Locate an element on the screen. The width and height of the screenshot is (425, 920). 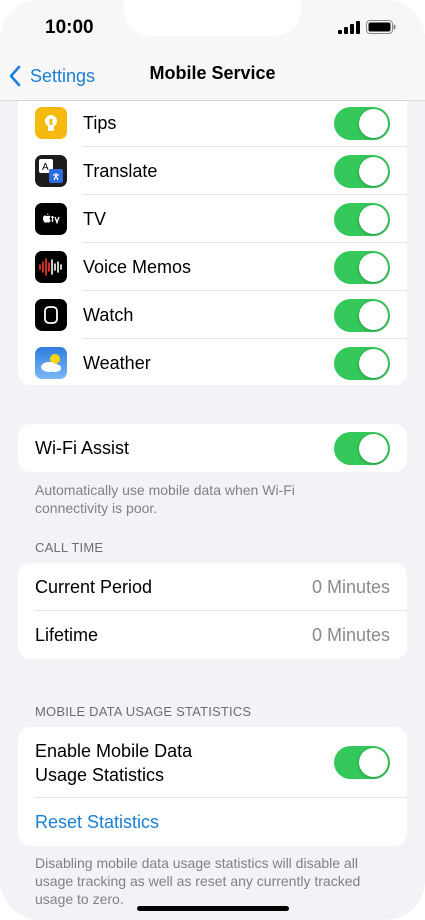
usage-stats-toggle is located at coordinates (362, 762).